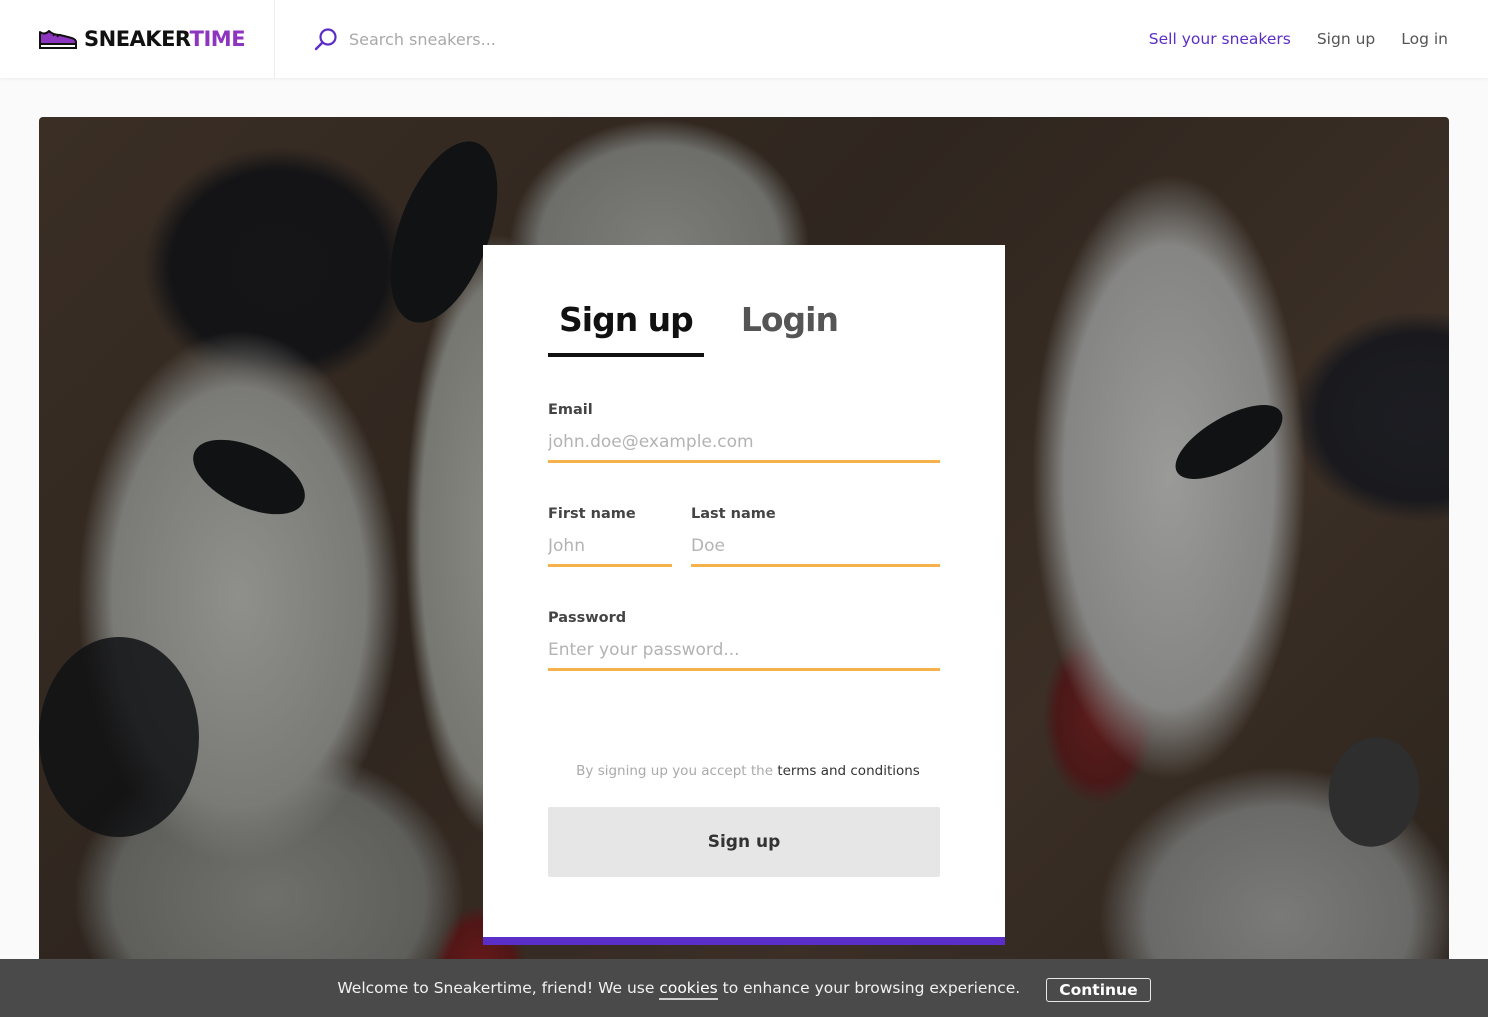  I want to click on first-name-label: First name, so click(592, 514).